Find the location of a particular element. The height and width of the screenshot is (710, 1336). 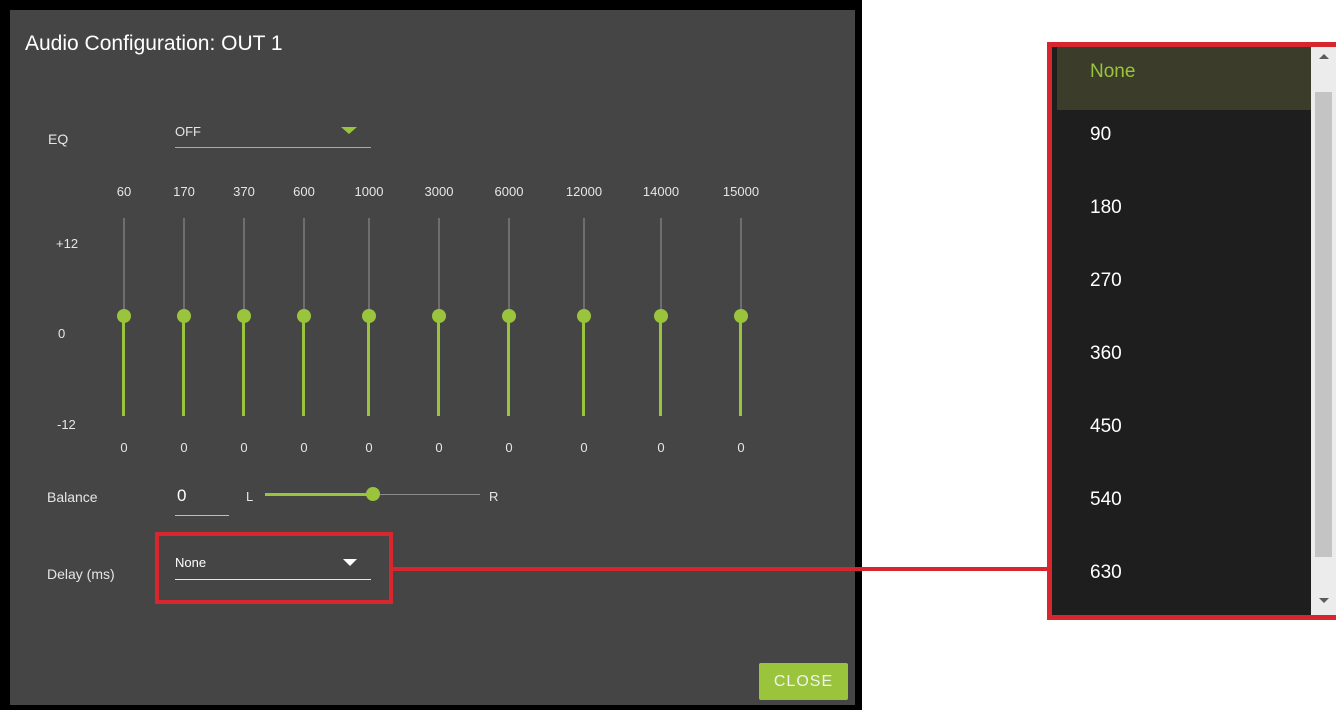

scale-mid-label: 0 is located at coordinates (62, 333).